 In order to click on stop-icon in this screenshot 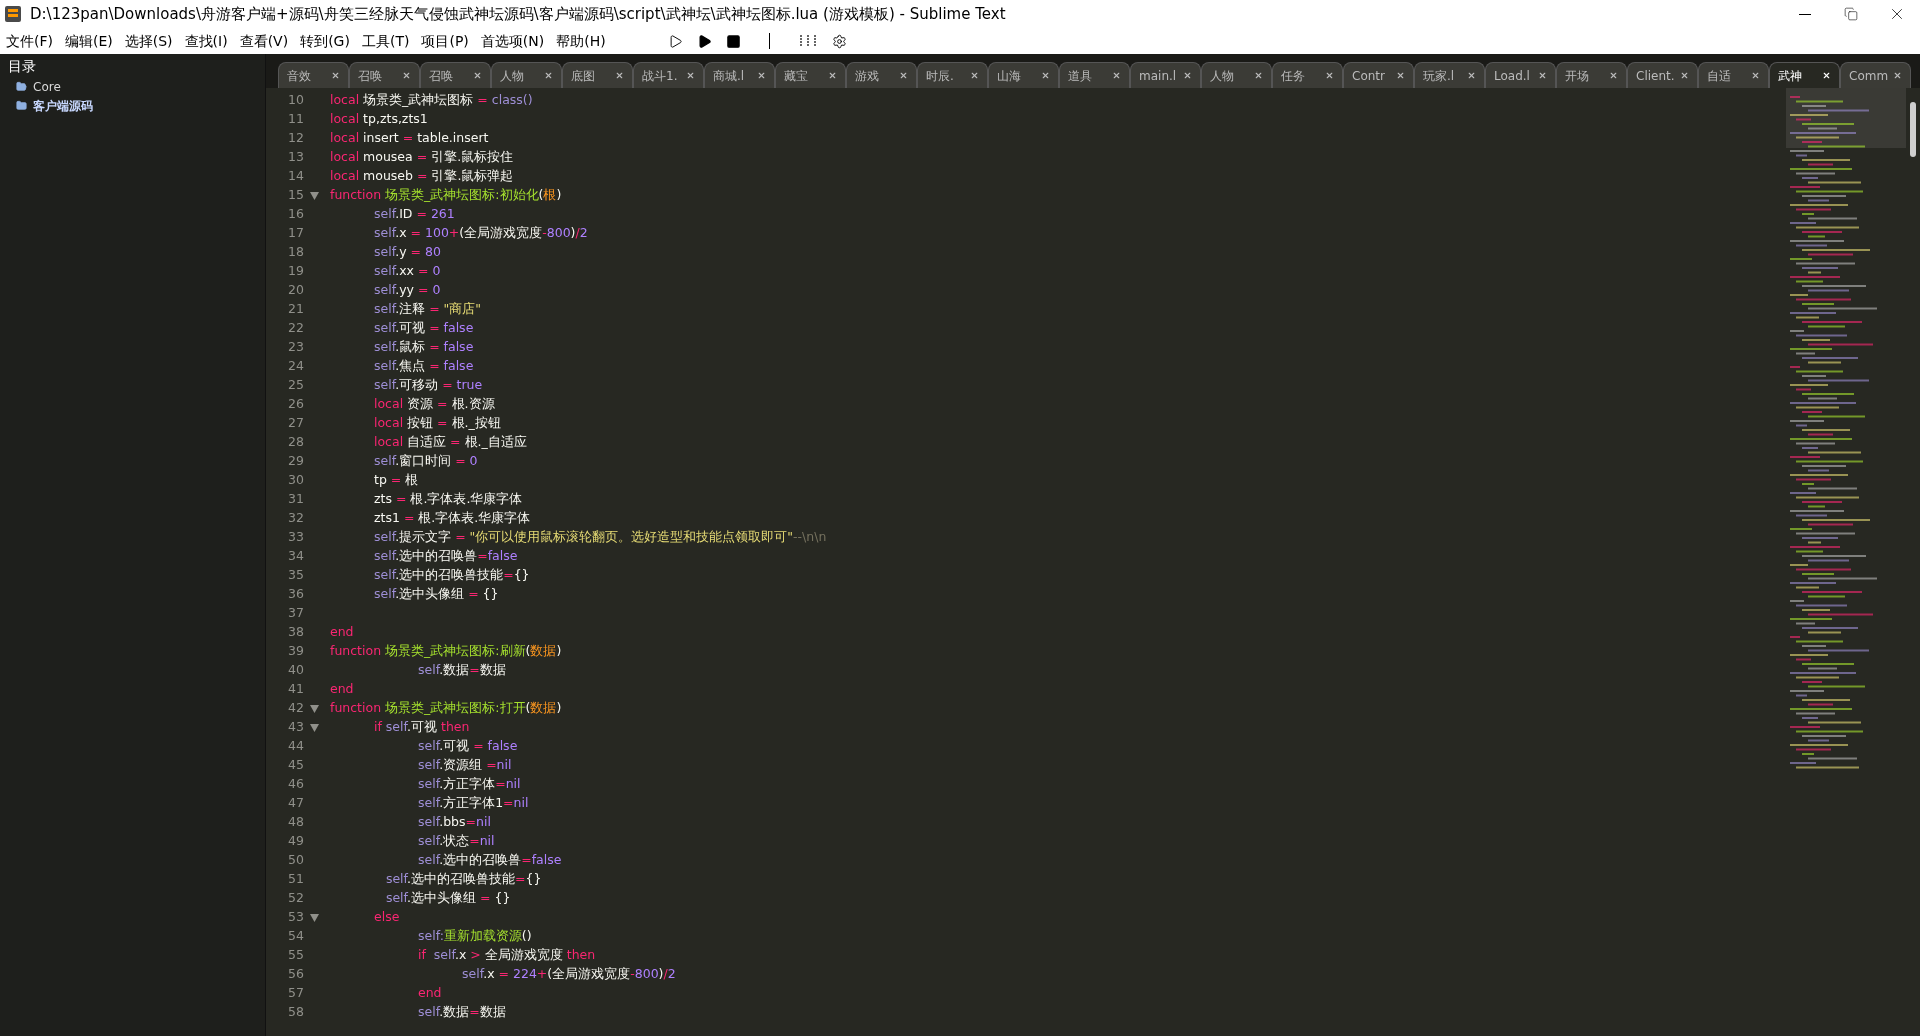, I will do `click(733, 41)`.